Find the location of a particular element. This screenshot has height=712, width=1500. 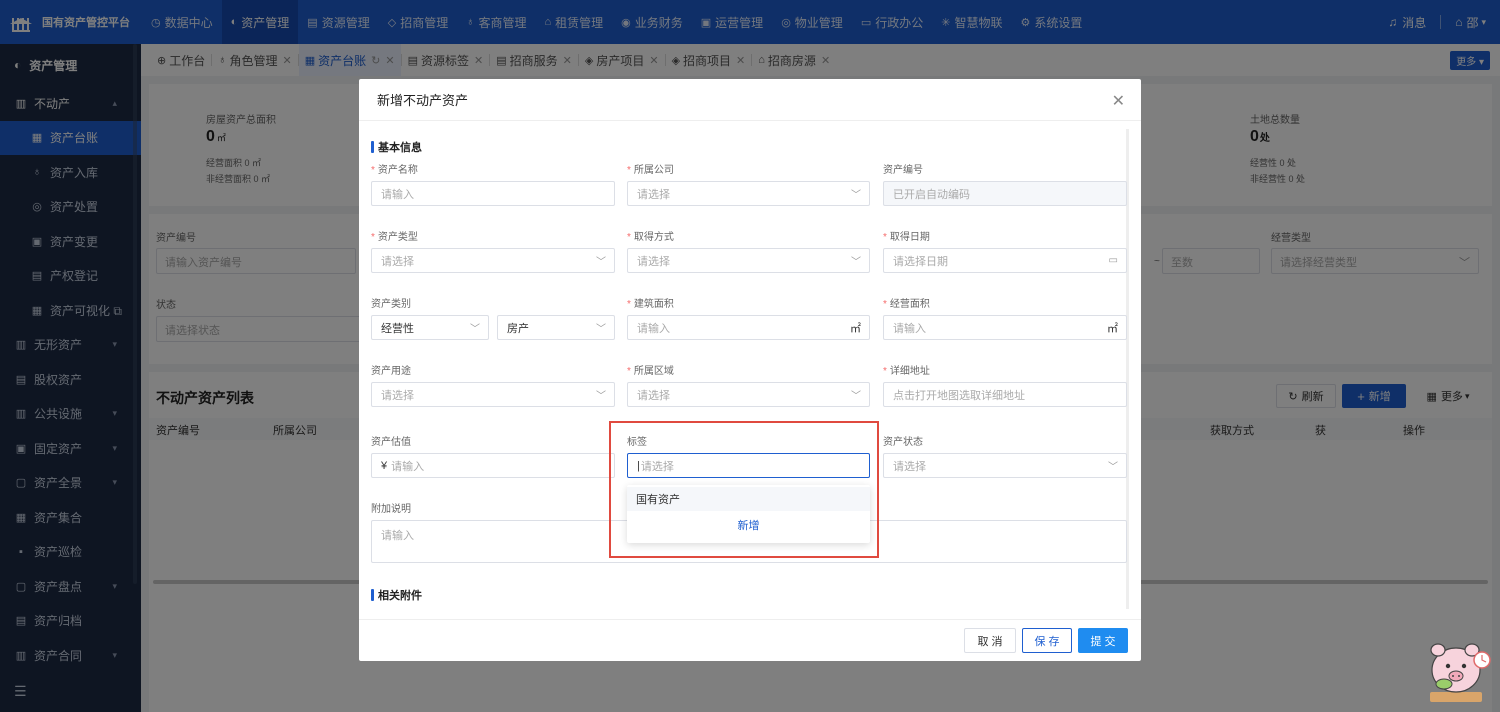

acquire-method-label: * 取得方式 is located at coordinates (650, 237).